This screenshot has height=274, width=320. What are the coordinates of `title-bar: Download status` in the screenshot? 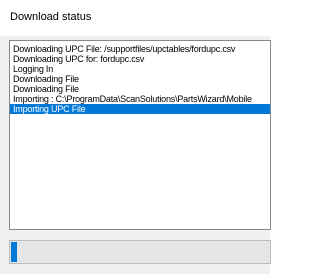 It's located at (135, 18).